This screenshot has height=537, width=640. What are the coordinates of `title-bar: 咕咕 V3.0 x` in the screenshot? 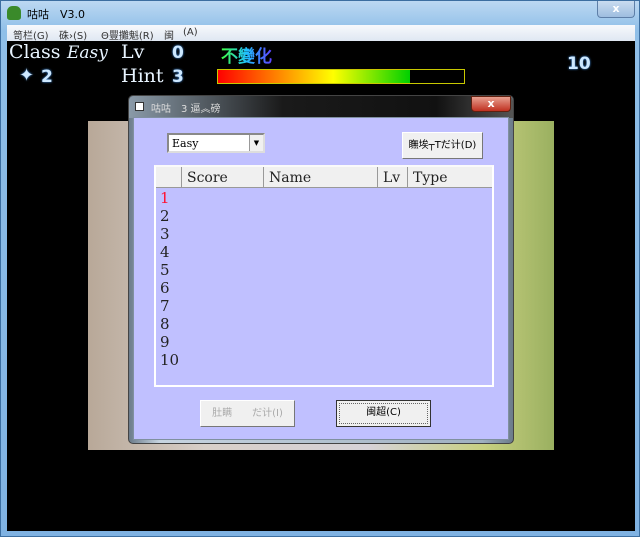 It's located at (320, 13).